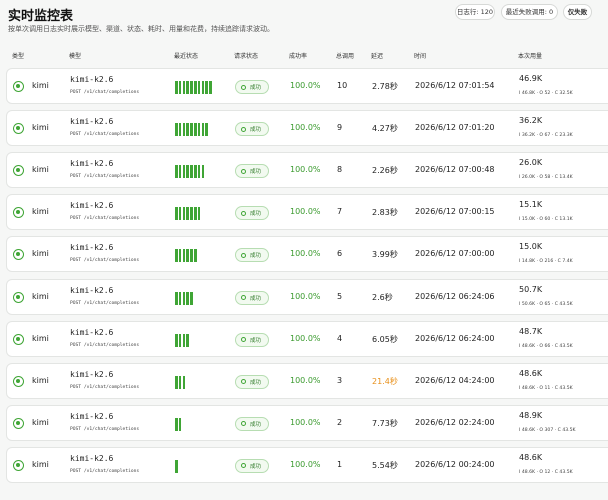  What do you see at coordinates (385, 381) in the screenshot?
I see `latency: 21.4秒` at bounding box center [385, 381].